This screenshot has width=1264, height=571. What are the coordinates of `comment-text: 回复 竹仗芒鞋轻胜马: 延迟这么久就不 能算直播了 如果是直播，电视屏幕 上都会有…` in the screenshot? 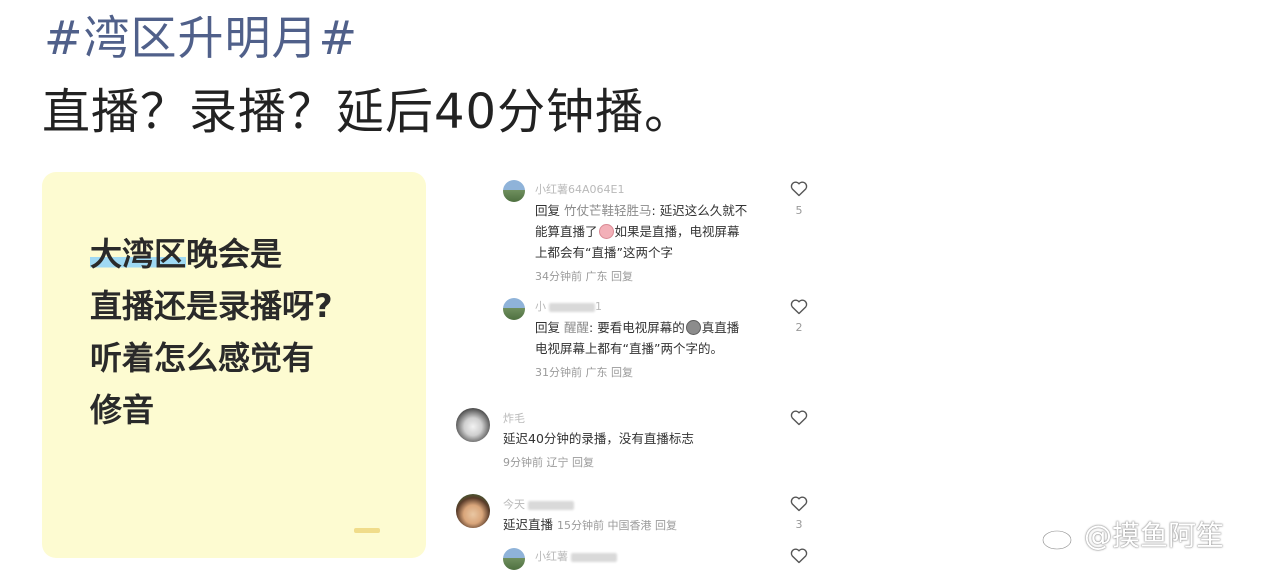 It's located at (641, 231).